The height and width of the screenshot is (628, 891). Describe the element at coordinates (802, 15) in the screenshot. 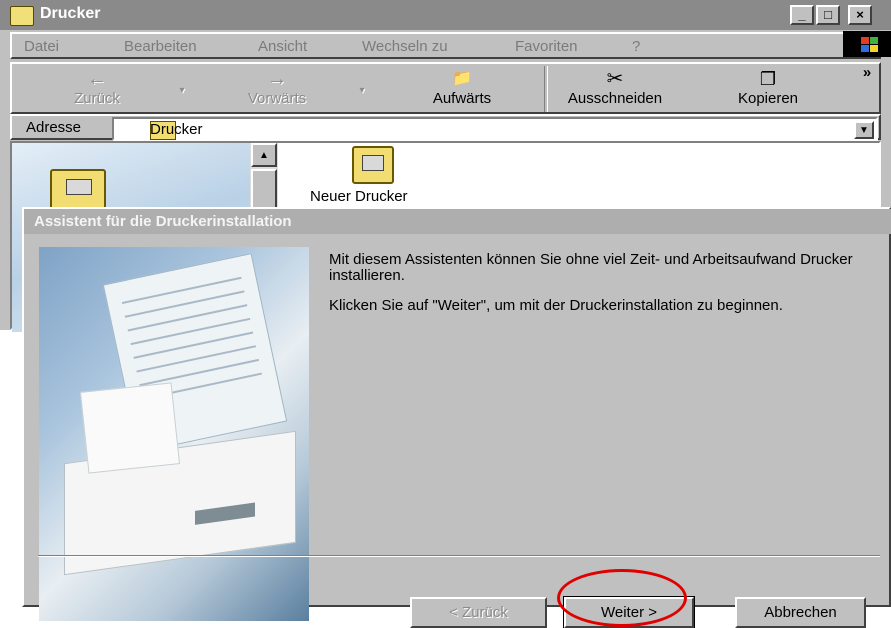

I see `minimize-button: _` at that location.